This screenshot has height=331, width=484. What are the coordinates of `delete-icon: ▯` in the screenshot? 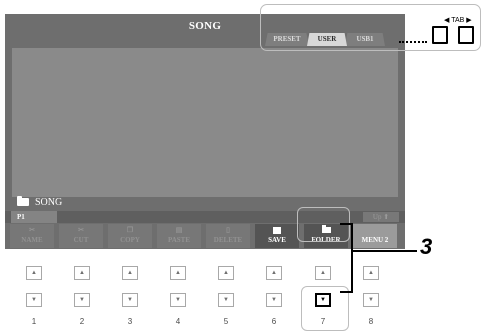 It's located at (228, 230).